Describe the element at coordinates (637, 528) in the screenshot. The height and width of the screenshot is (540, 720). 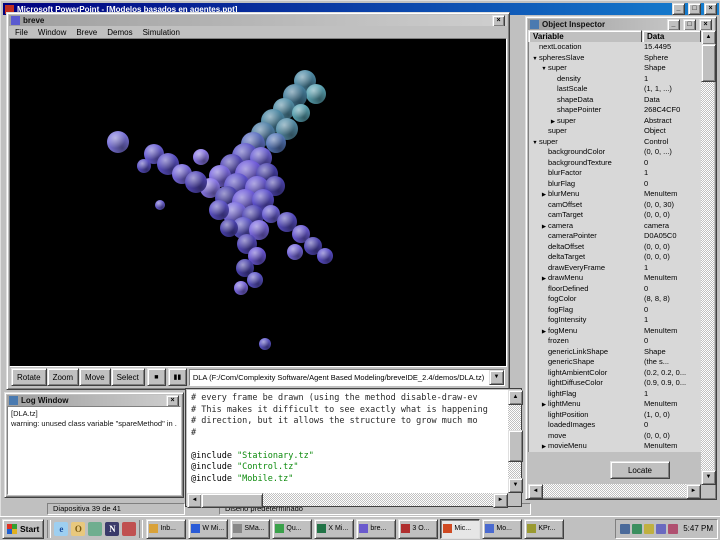
I see `display-settings-icon` at that location.